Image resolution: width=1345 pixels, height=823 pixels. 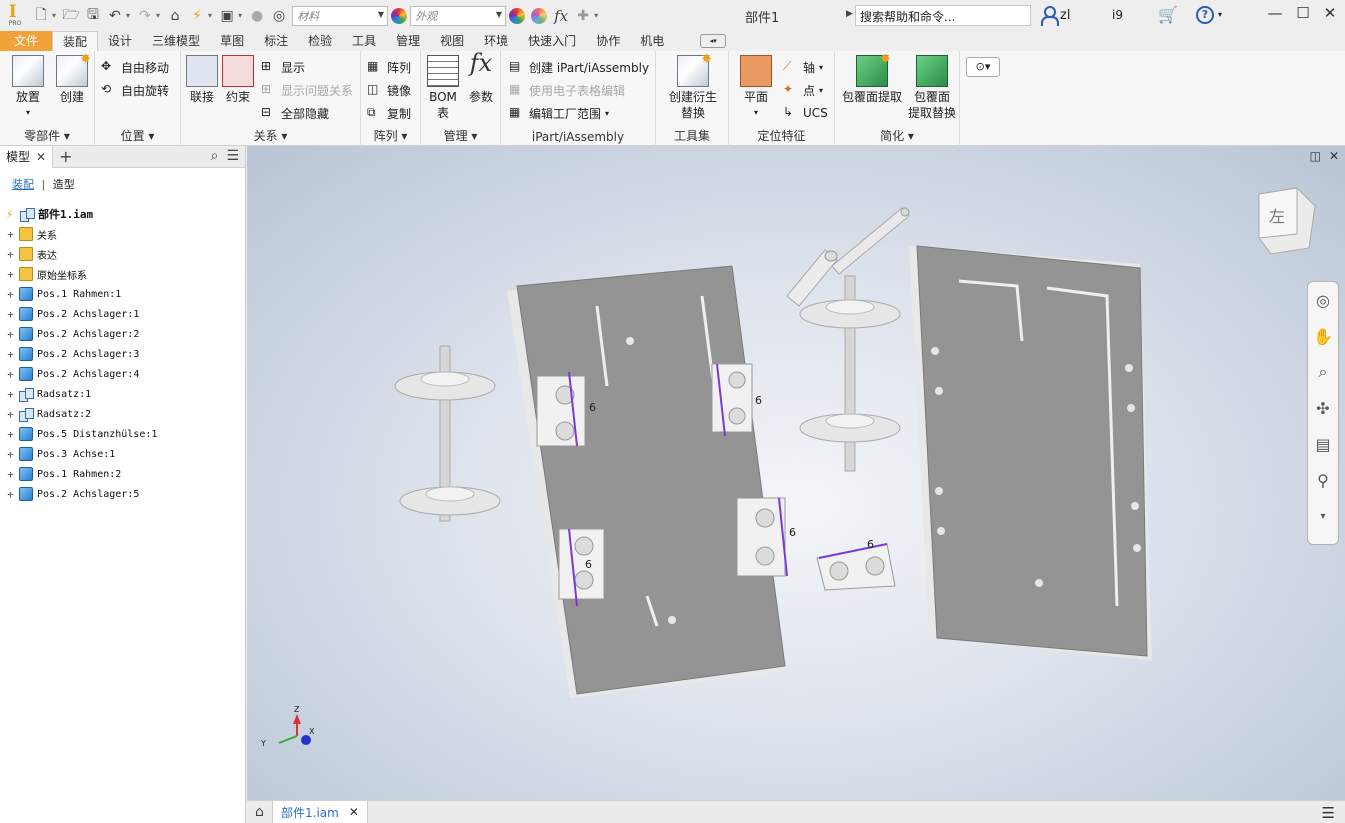 What do you see at coordinates (257, 16) in the screenshot?
I see `sphere-icon: ●` at bounding box center [257, 16].